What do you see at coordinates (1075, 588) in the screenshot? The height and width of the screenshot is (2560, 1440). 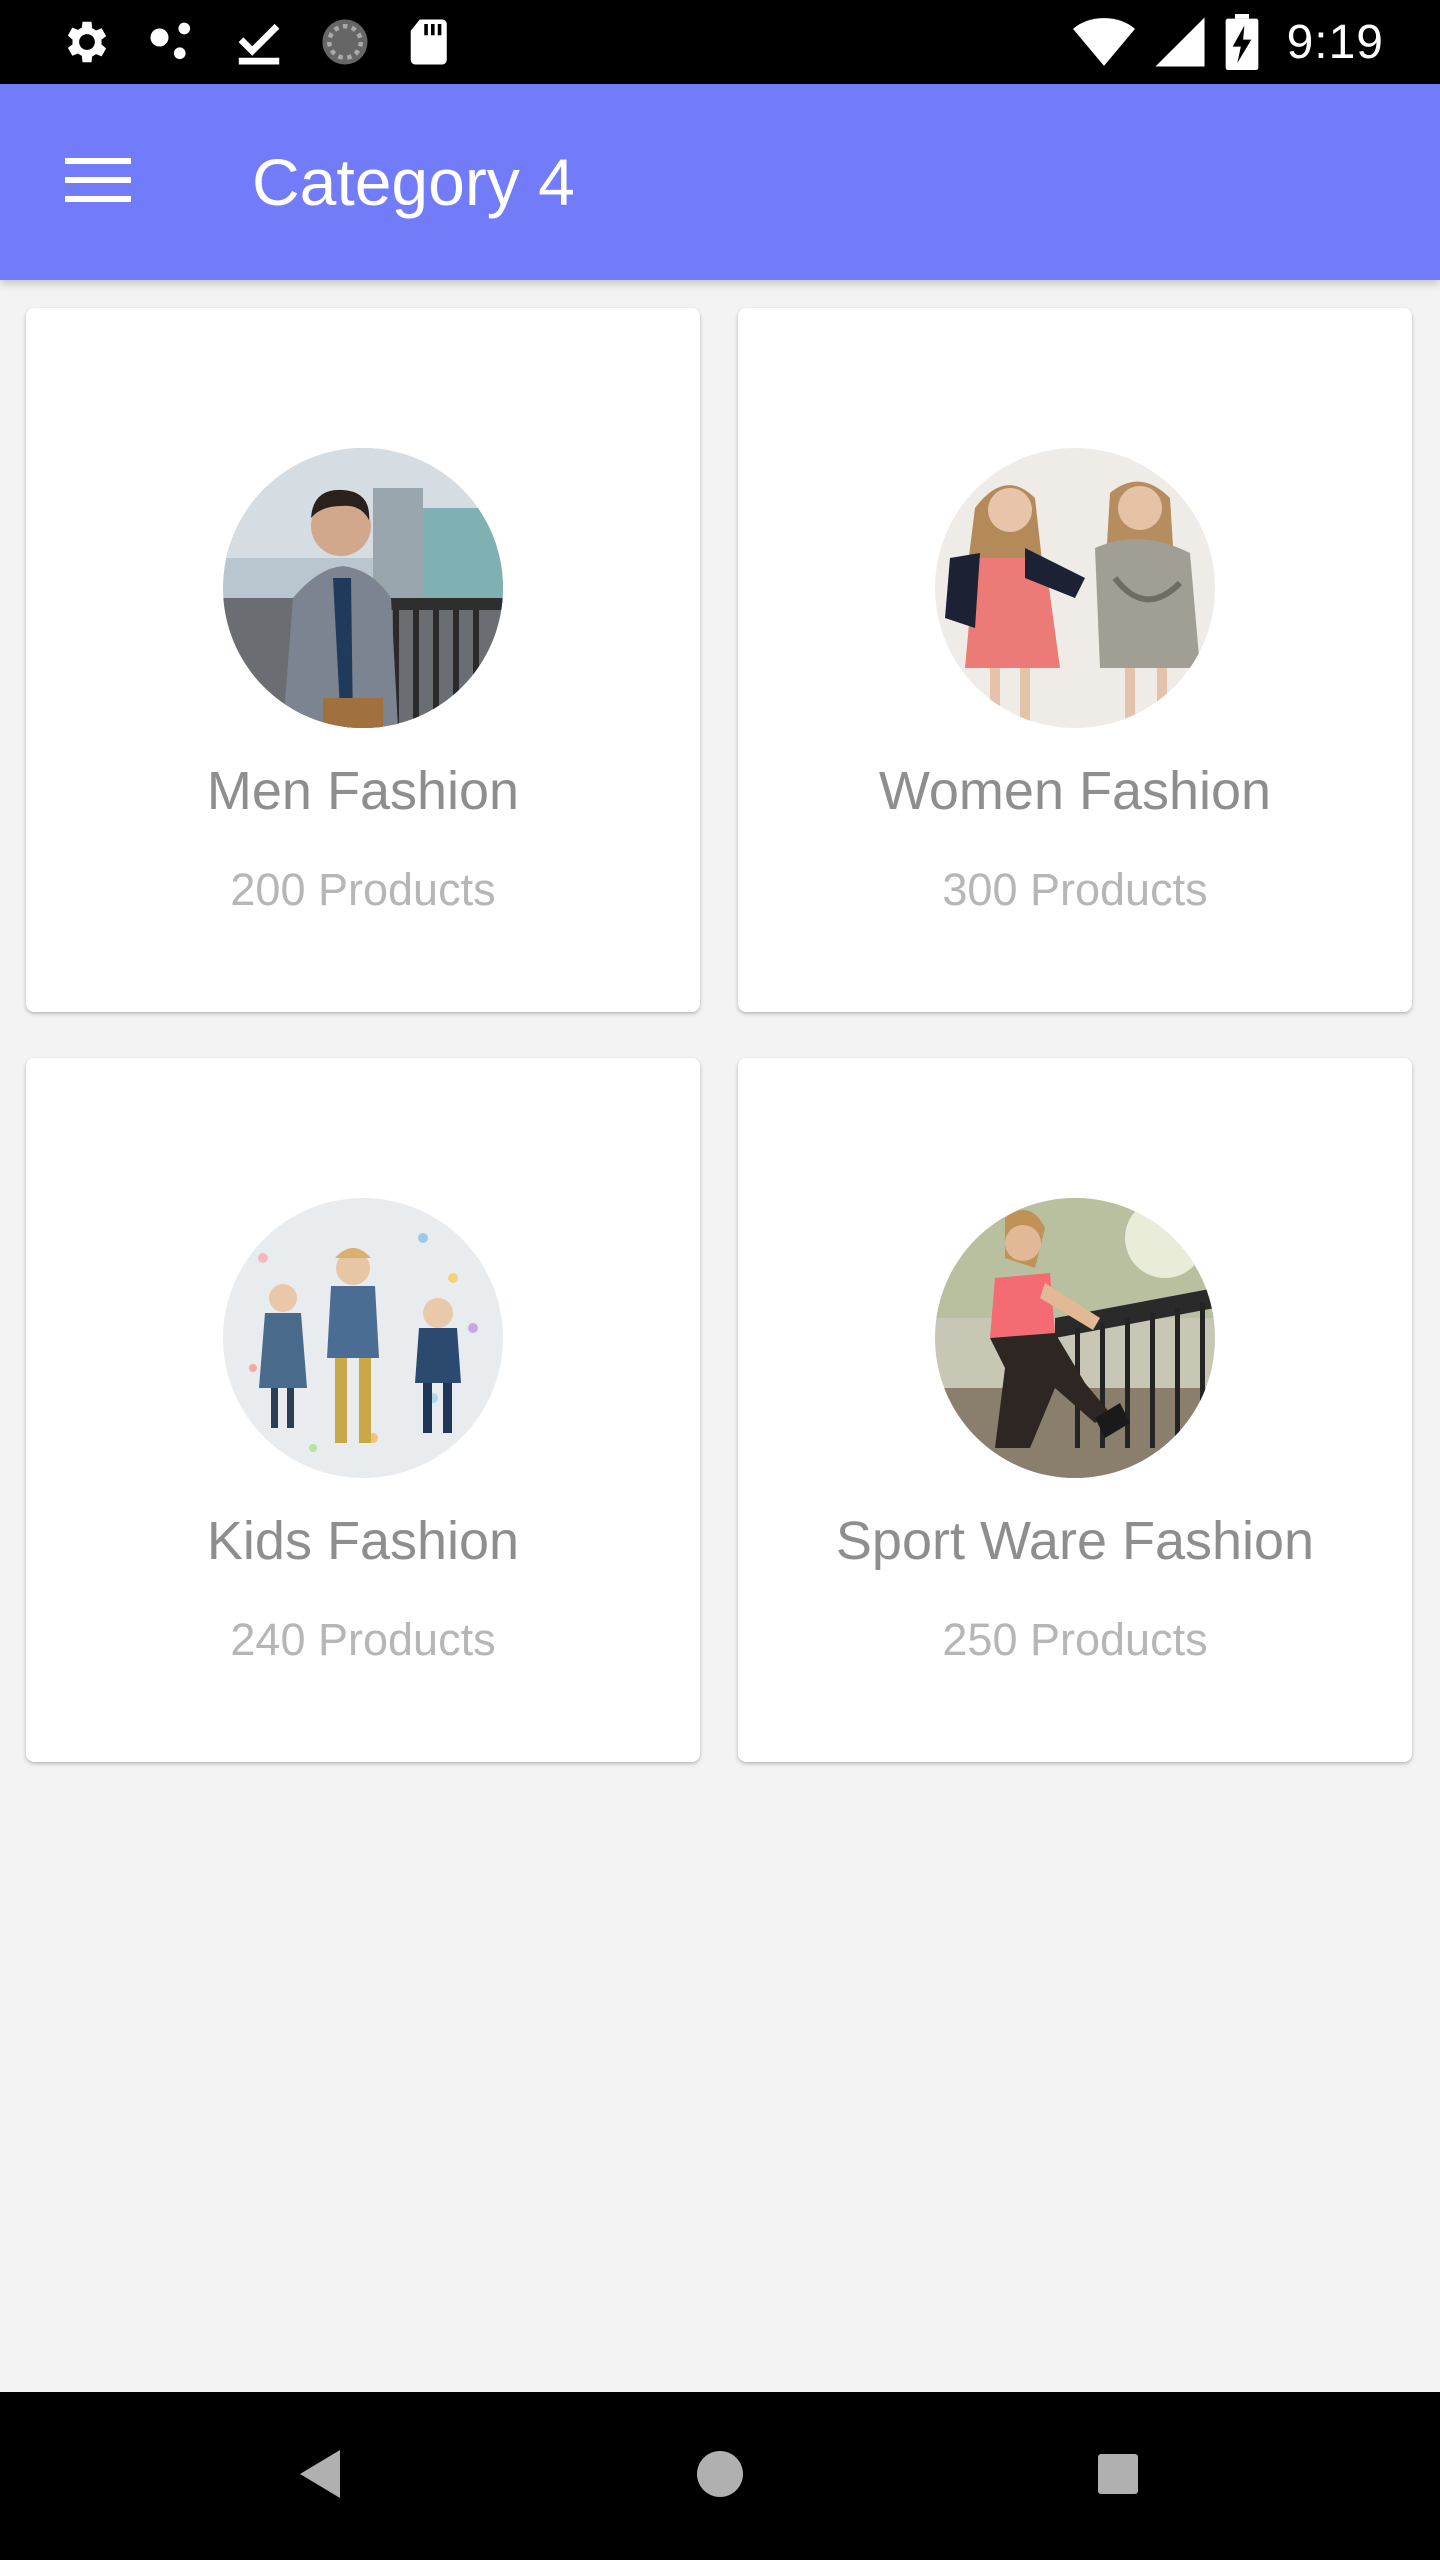 I see `women-fashion-photo` at bounding box center [1075, 588].